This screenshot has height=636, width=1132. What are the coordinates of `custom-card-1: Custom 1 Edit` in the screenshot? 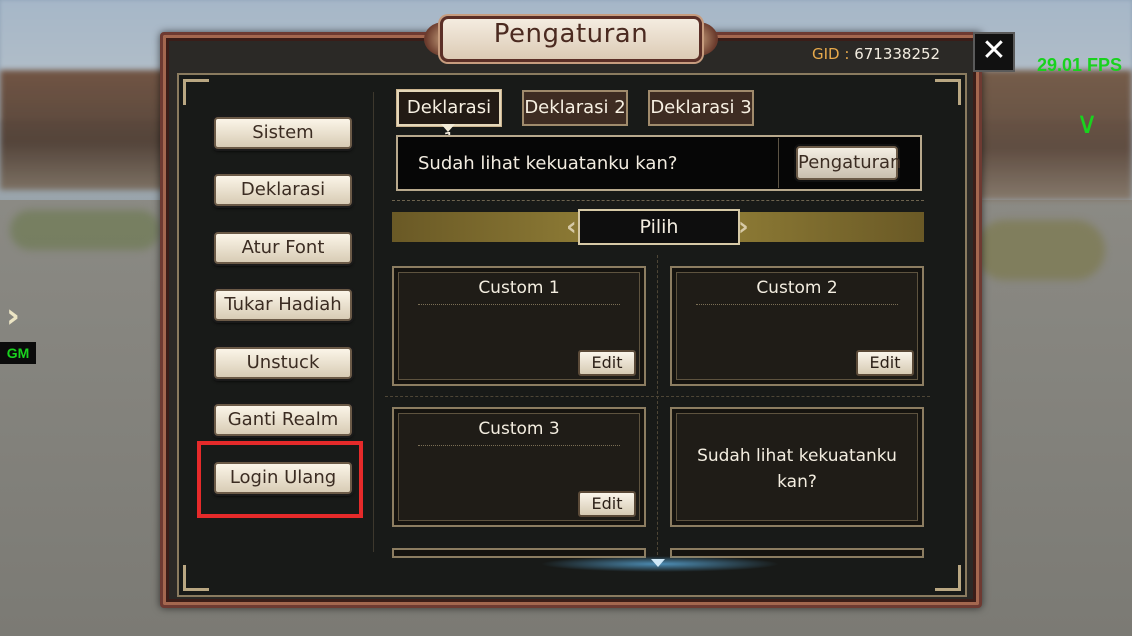 It's located at (519, 326).